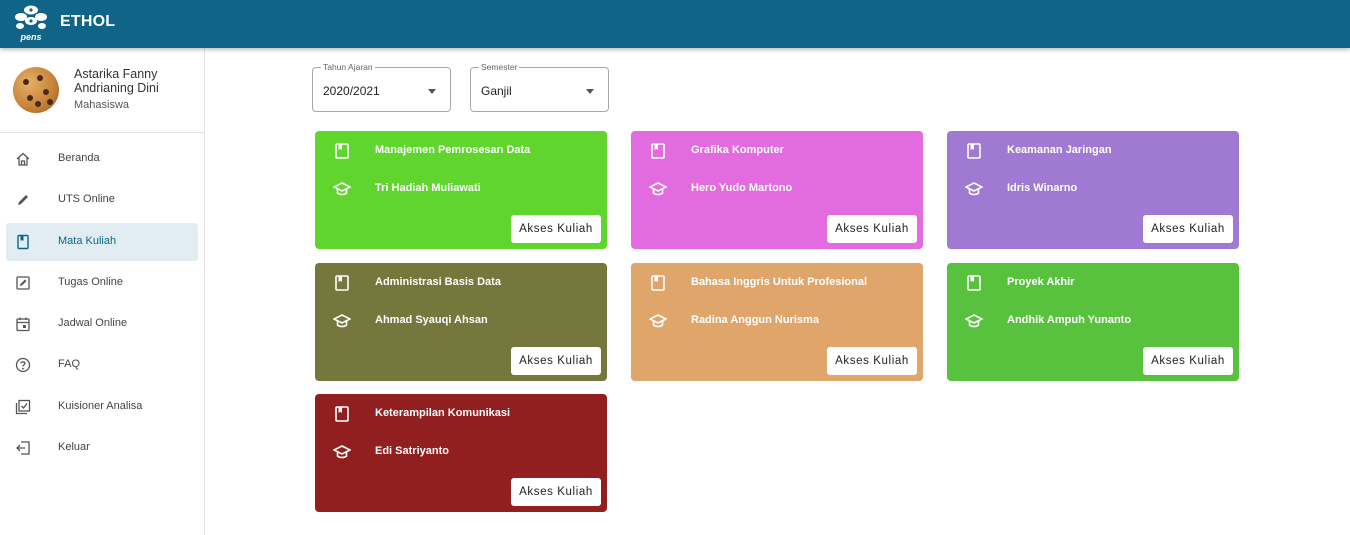 This screenshot has width=1350, height=535. I want to click on lecturer-name: Hero Yudo Martono, so click(742, 188).